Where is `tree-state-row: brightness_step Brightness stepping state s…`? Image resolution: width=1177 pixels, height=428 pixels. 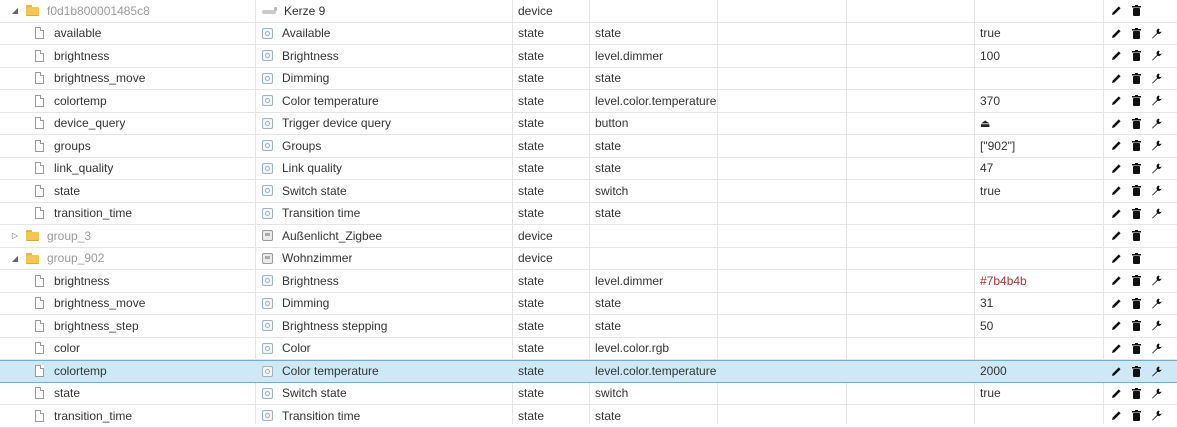 tree-state-row: brightness_step Brightness stepping state s… is located at coordinates (588, 326).